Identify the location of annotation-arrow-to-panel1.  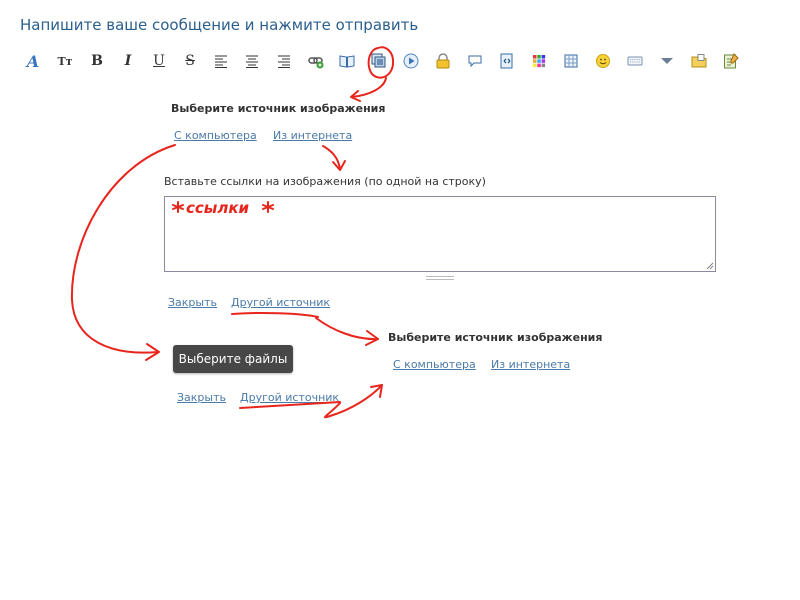
(369, 87).